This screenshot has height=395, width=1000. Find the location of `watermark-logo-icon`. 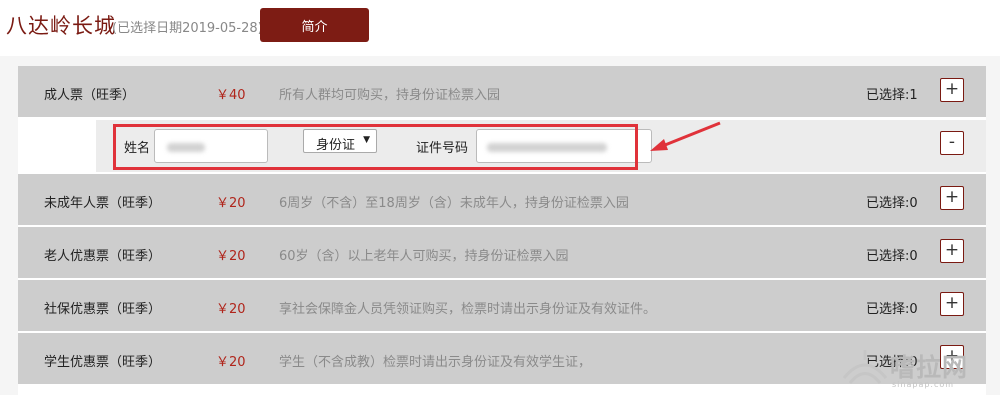

watermark-logo-icon is located at coordinates (865, 367).